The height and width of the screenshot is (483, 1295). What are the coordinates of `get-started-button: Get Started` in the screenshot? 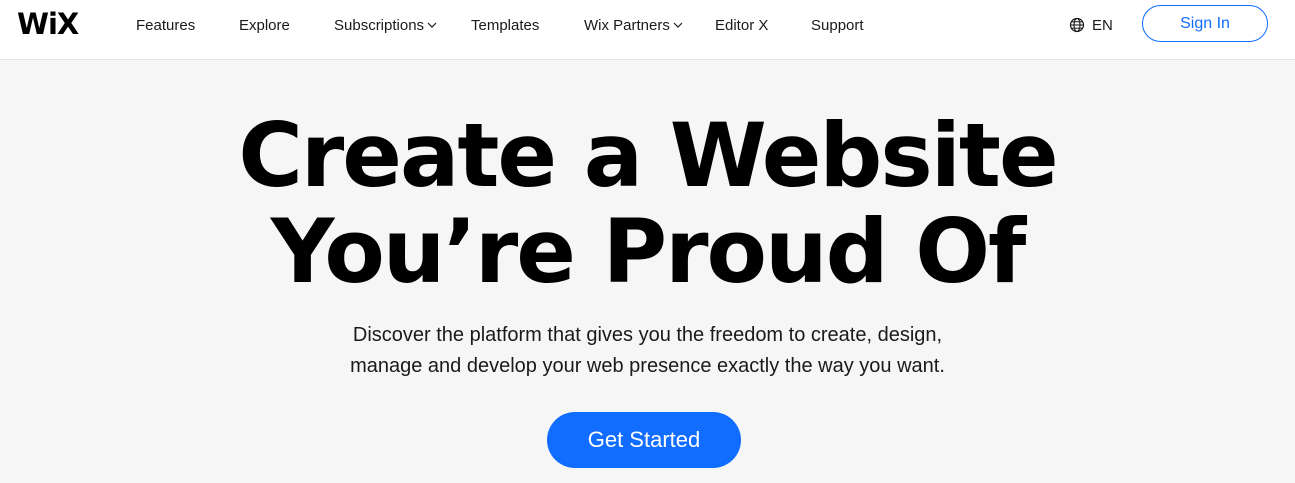 It's located at (644, 440).